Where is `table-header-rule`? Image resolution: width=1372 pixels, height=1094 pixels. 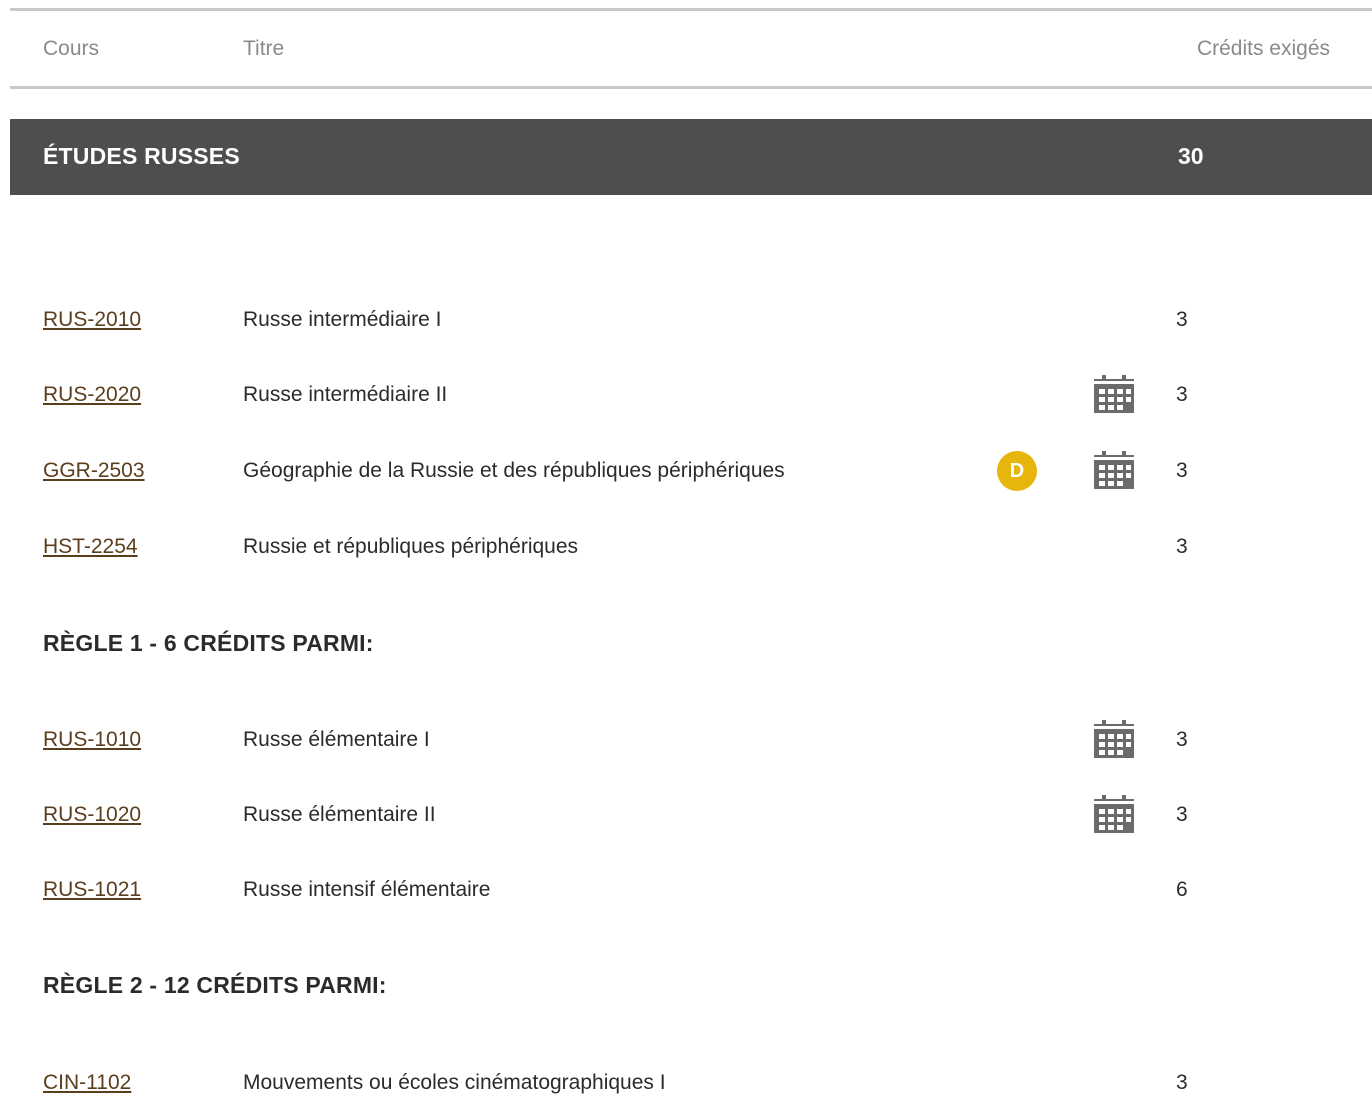
table-header-rule is located at coordinates (691, 87).